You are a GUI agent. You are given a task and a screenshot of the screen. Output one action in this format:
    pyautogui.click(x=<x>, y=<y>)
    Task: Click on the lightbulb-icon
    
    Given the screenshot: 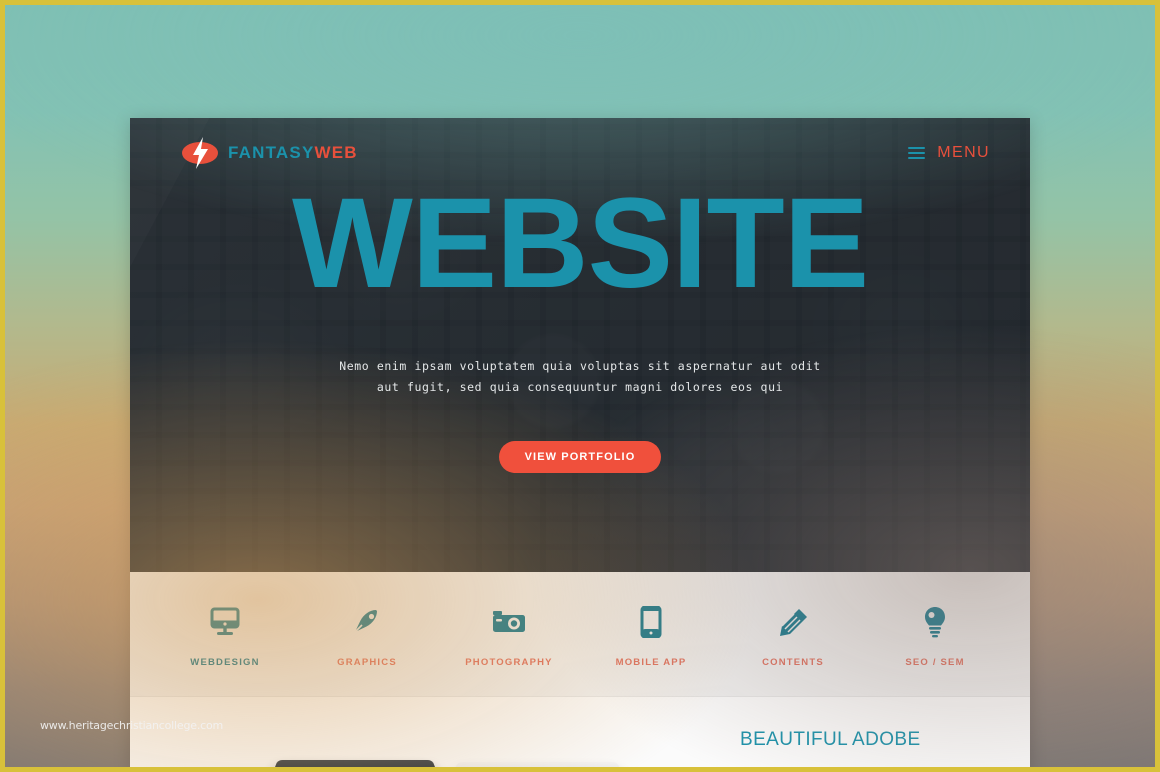 What is the action you would take?
    pyautogui.click(x=935, y=622)
    